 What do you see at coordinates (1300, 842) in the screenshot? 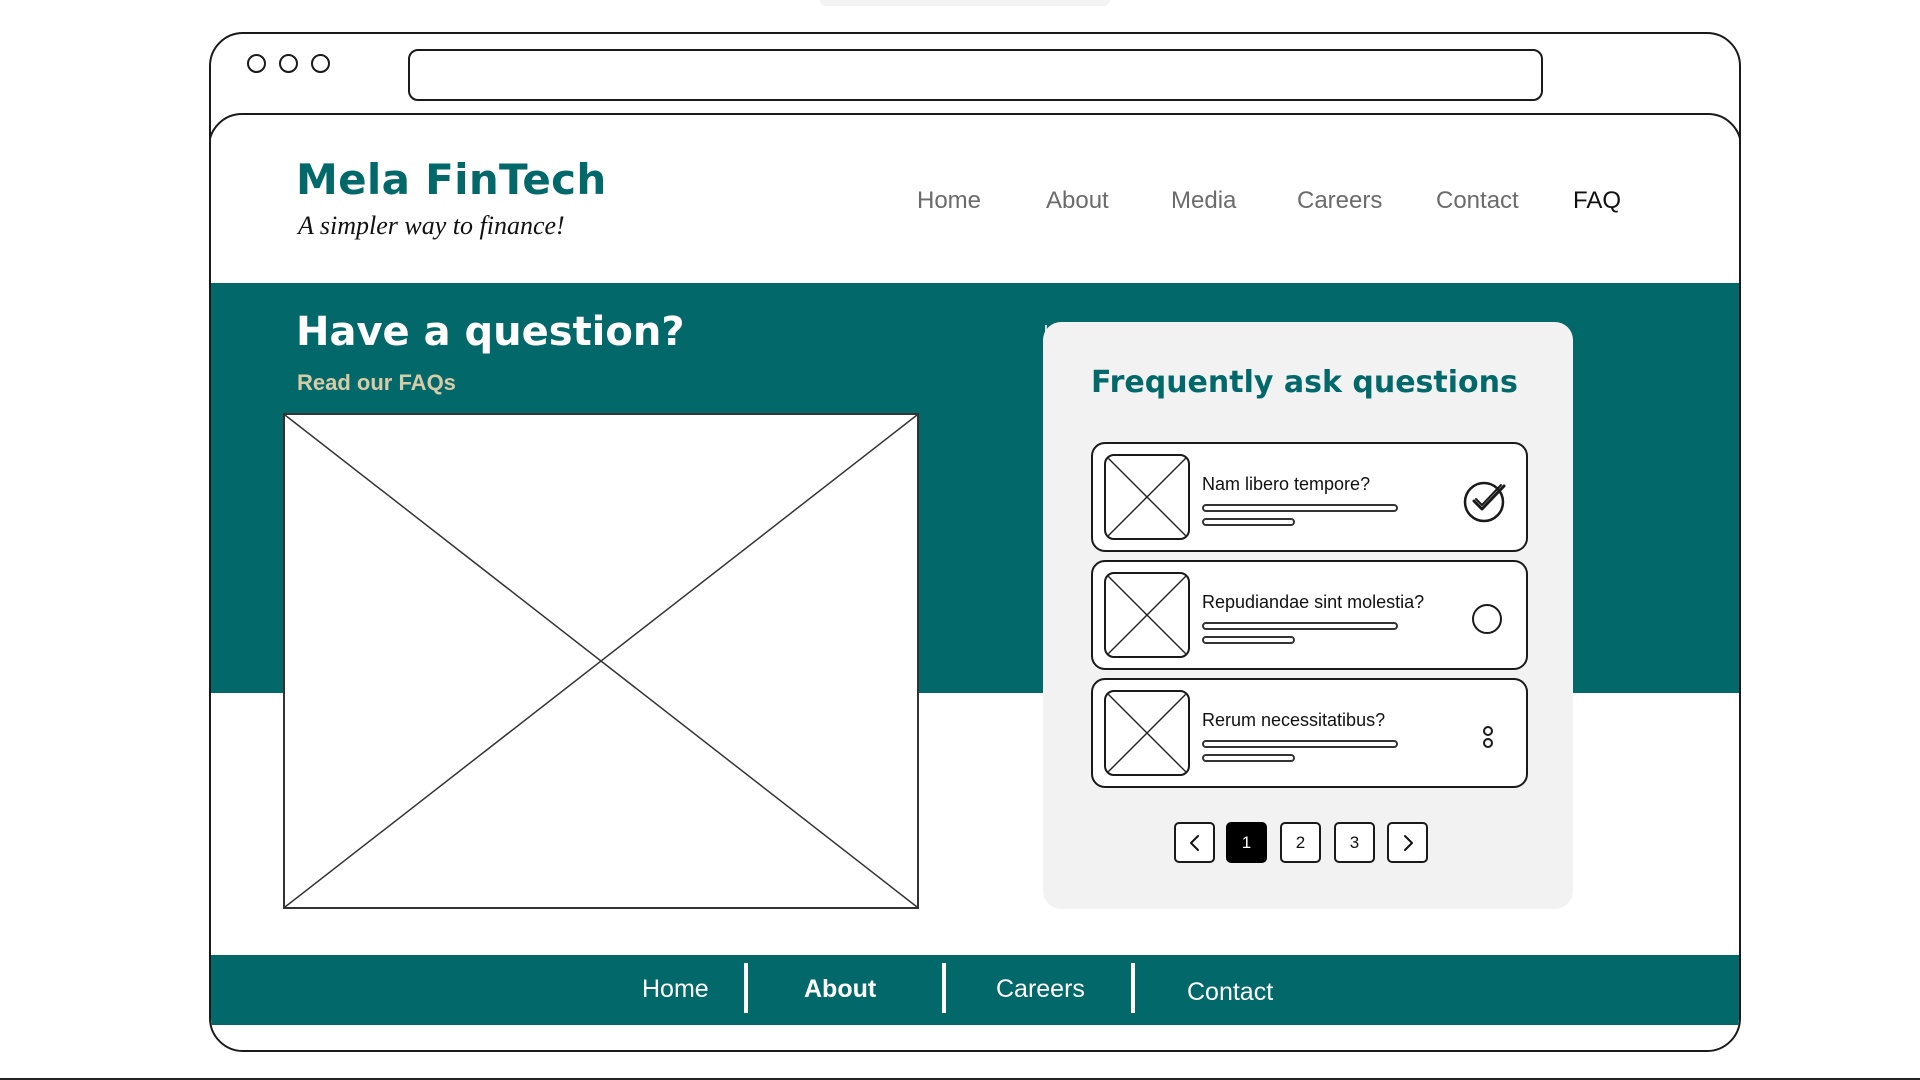
I see `pagination-page-2: 2` at bounding box center [1300, 842].